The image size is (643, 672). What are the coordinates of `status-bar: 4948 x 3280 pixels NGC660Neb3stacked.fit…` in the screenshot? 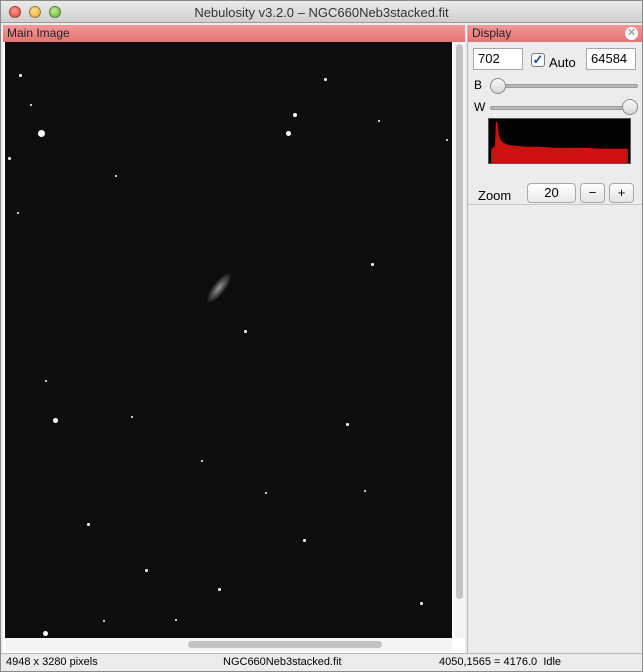 It's located at (321, 662).